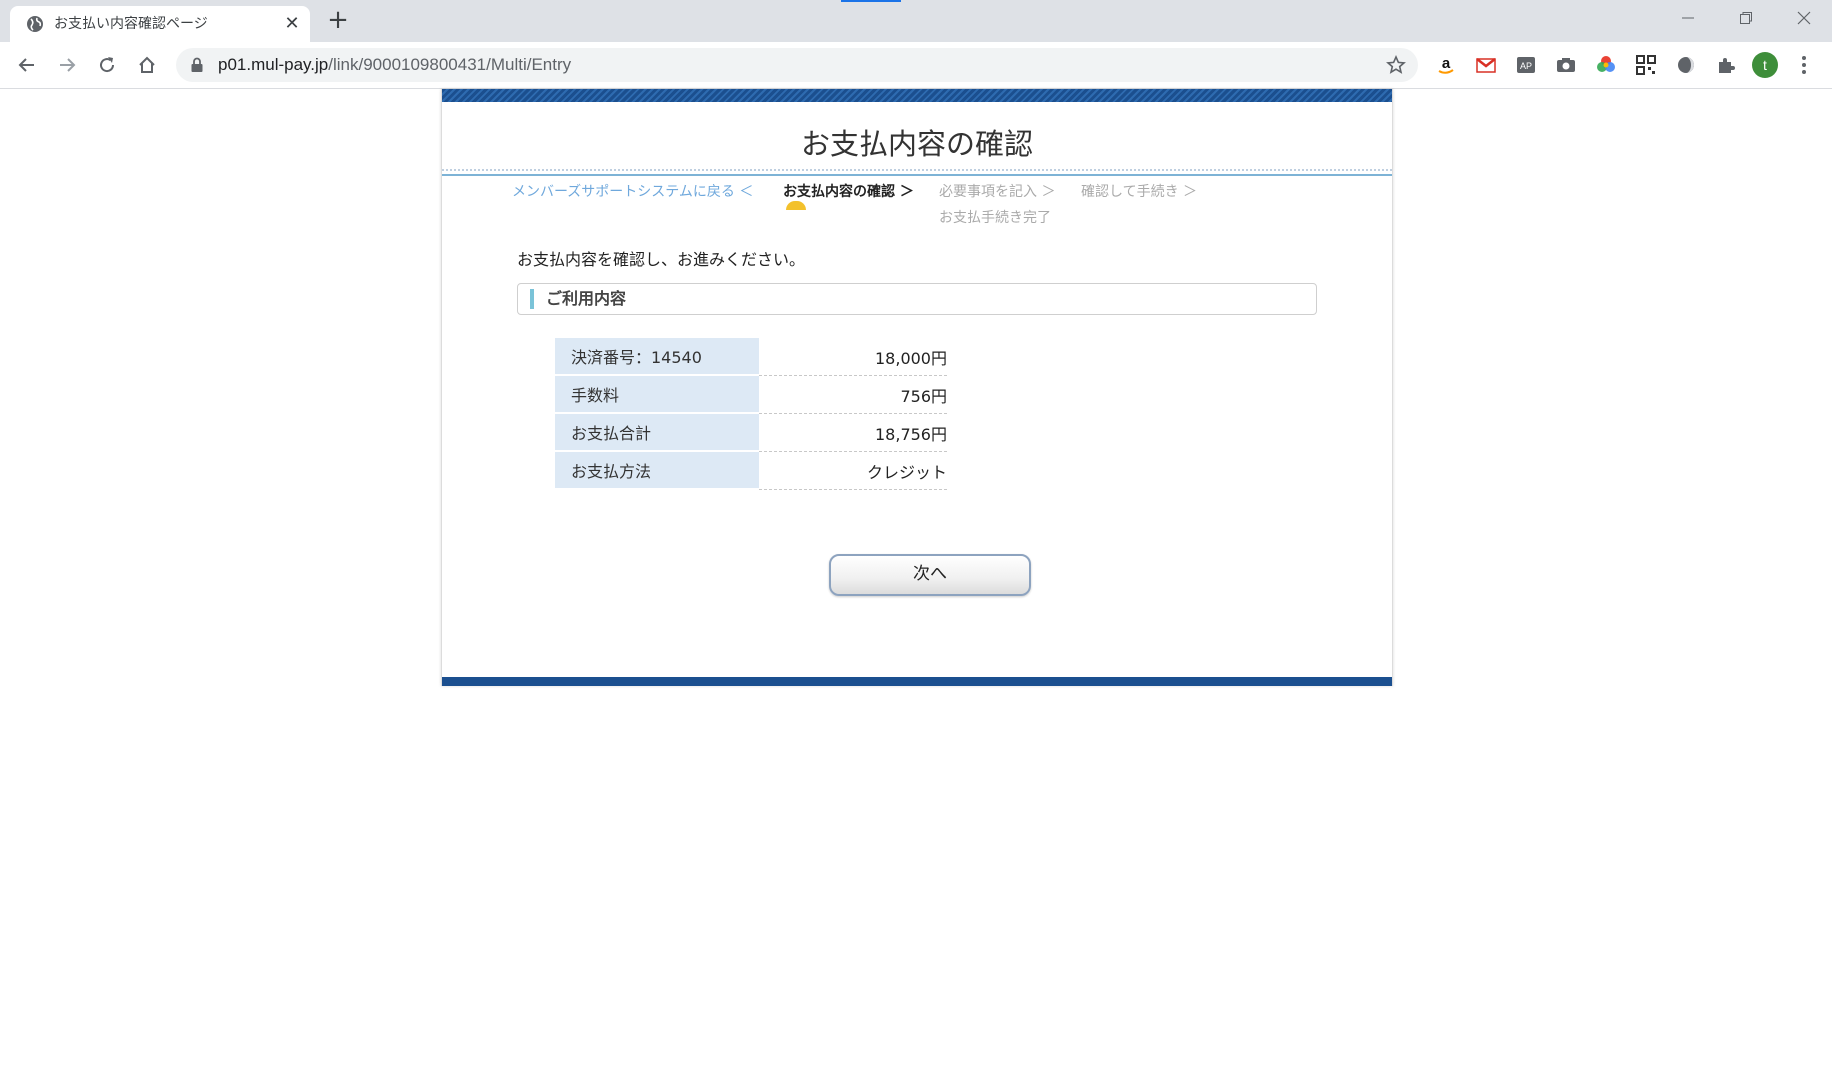  What do you see at coordinates (1566, 65) in the screenshot?
I see `camera-extension-icon` at bounding box center [1566, 65].